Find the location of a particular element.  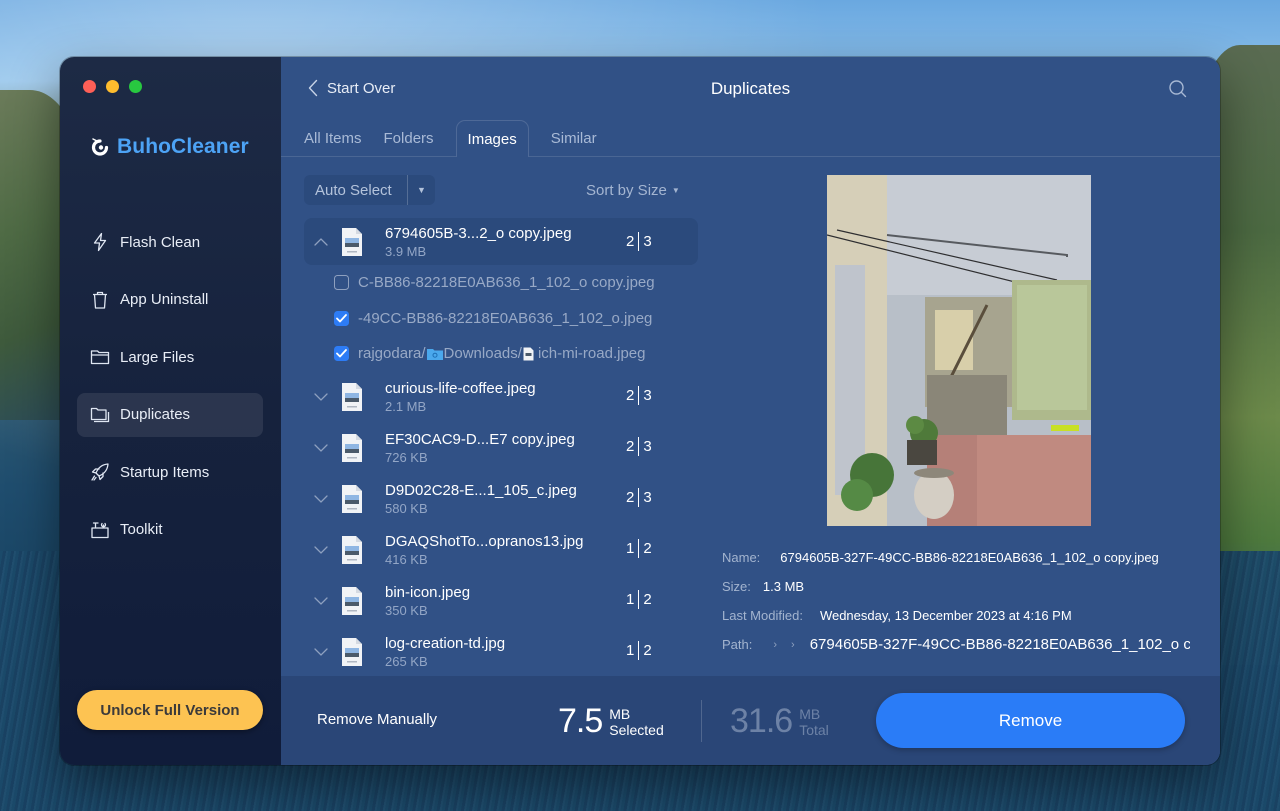

path-prefix: rajgodara/ is located at coordinates (392, 354).